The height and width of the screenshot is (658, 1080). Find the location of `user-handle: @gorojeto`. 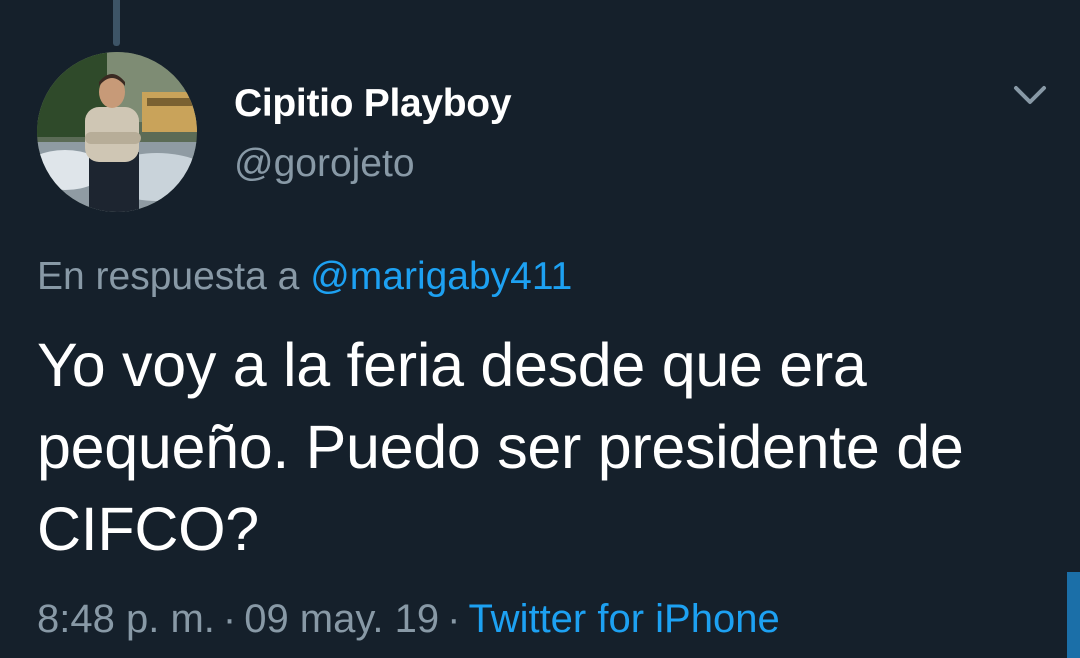

user-handle: @gorojeto is located at coordinates (324, 164).